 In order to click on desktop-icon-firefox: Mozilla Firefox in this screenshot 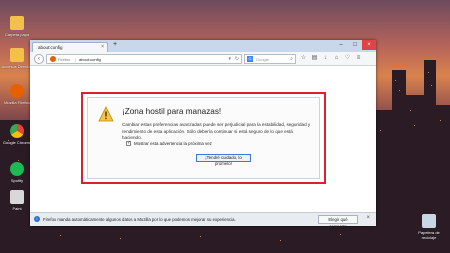, I will do `click(17, 94)`.